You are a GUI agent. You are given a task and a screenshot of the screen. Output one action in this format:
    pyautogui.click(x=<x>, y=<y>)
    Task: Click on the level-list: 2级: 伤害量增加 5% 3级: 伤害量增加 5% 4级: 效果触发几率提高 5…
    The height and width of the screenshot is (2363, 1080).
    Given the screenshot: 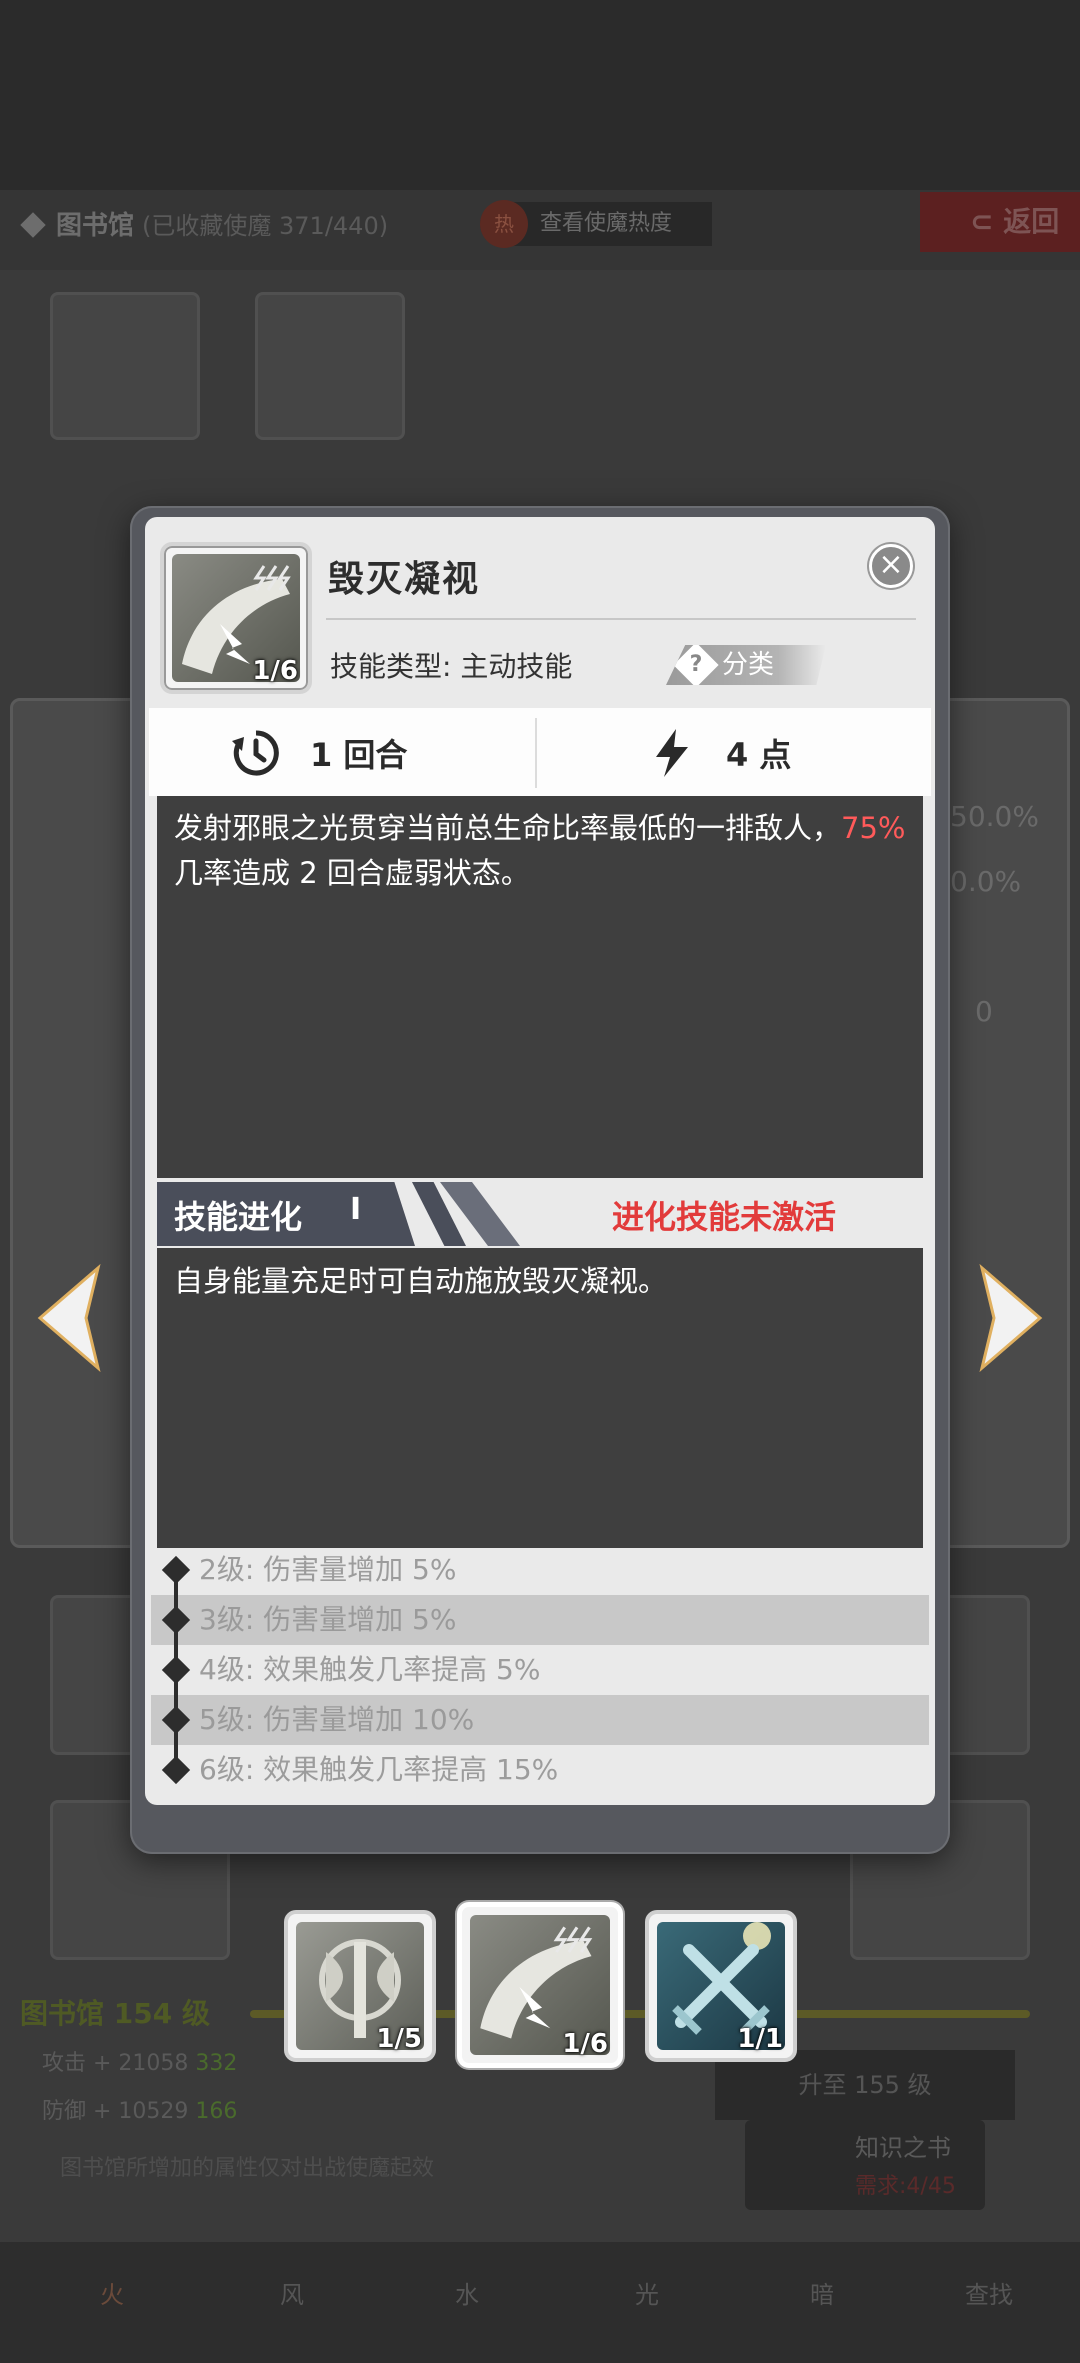 What is the action you would take?
    pyautogui.click(x=540, y=1670)
    